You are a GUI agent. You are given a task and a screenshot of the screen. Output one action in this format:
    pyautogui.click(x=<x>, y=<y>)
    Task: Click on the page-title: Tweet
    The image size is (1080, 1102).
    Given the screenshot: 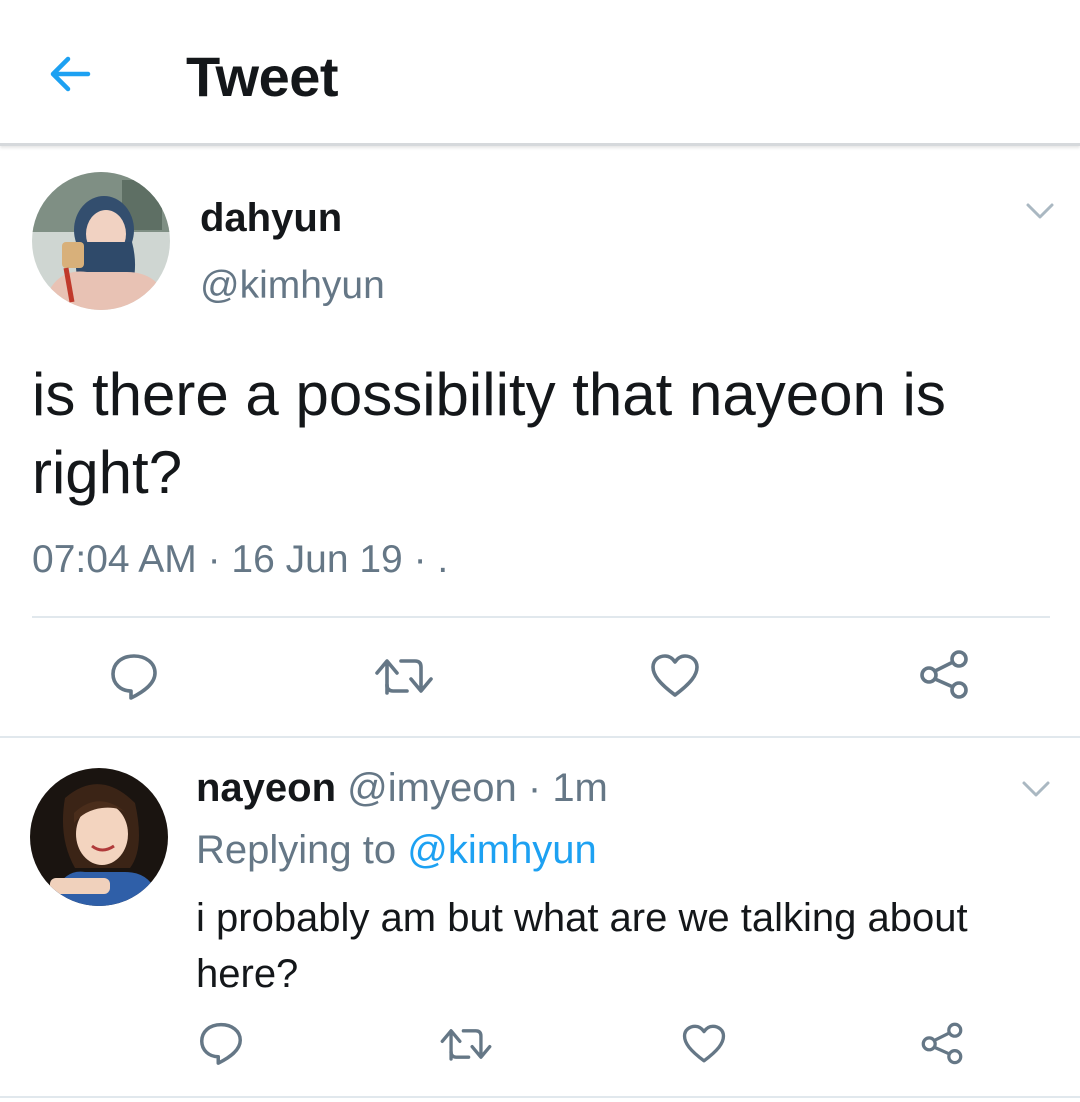 What is the action you would take?
    pyautogui.click(x=262, y=76)
    